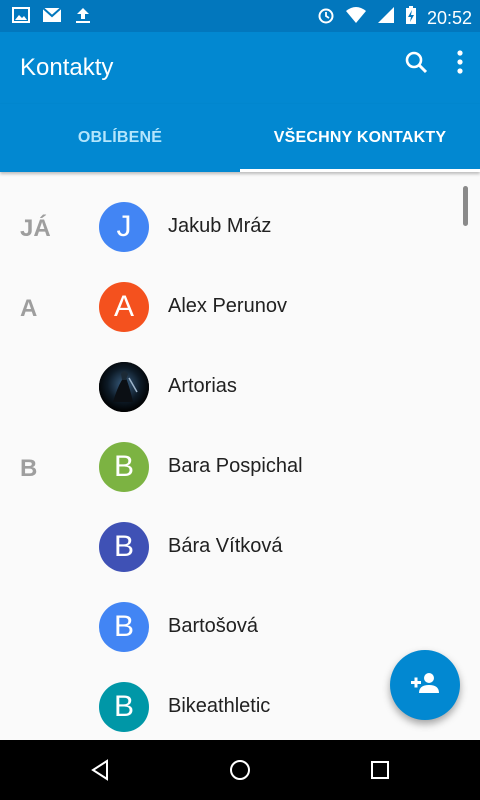 The width and height of the screenshot is (480, 800). I want to click on contact-row: A A Alex Perunov, so click(240, 307).